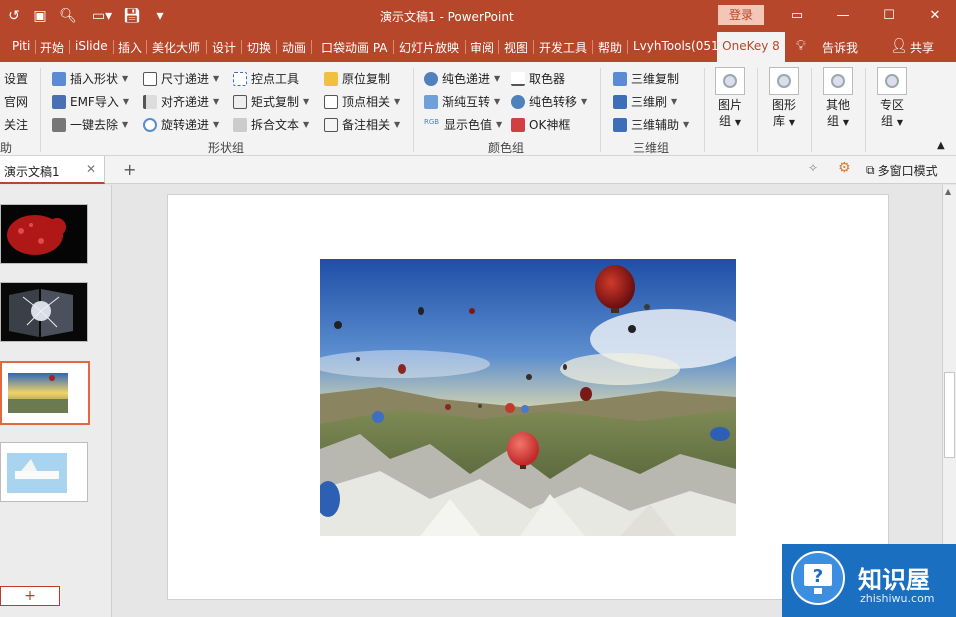  I want to click on other-group-button: 其他 组 ▼, so click(838, 99).